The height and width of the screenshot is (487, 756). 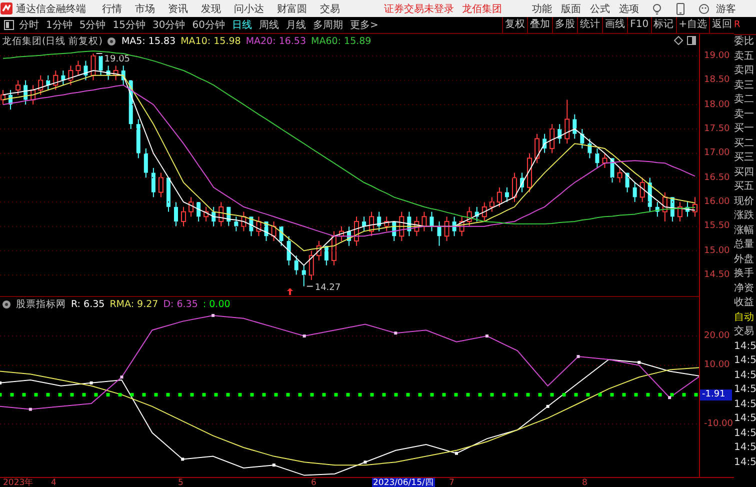 I want to click on ma-legend: MA5: 15.83, so click(x=148, y=41).